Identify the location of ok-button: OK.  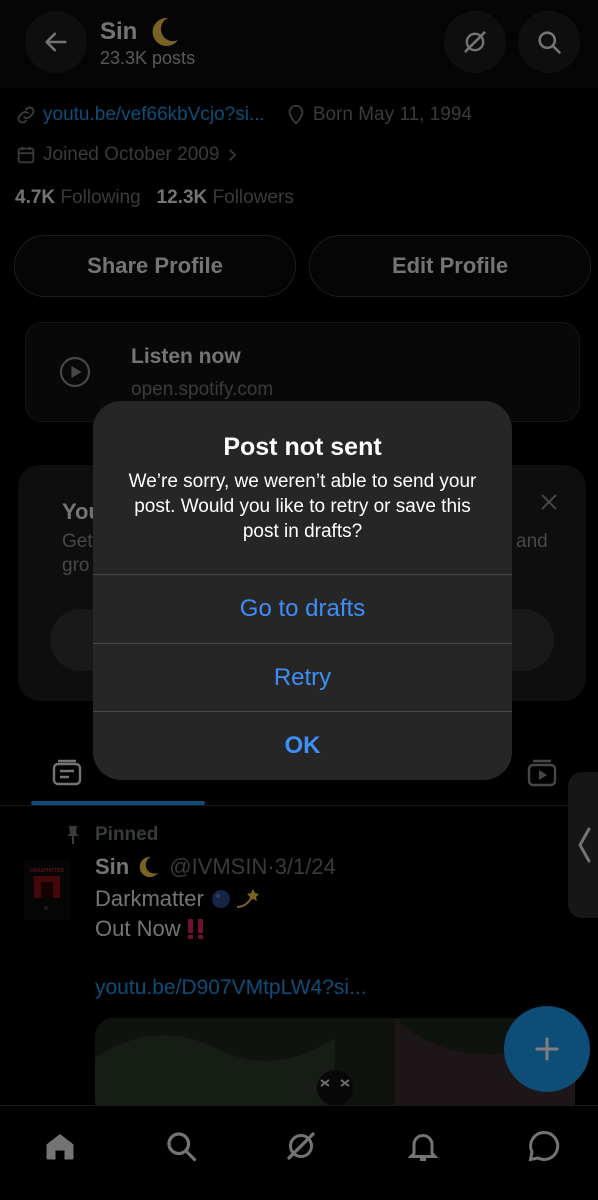
(302, 746).